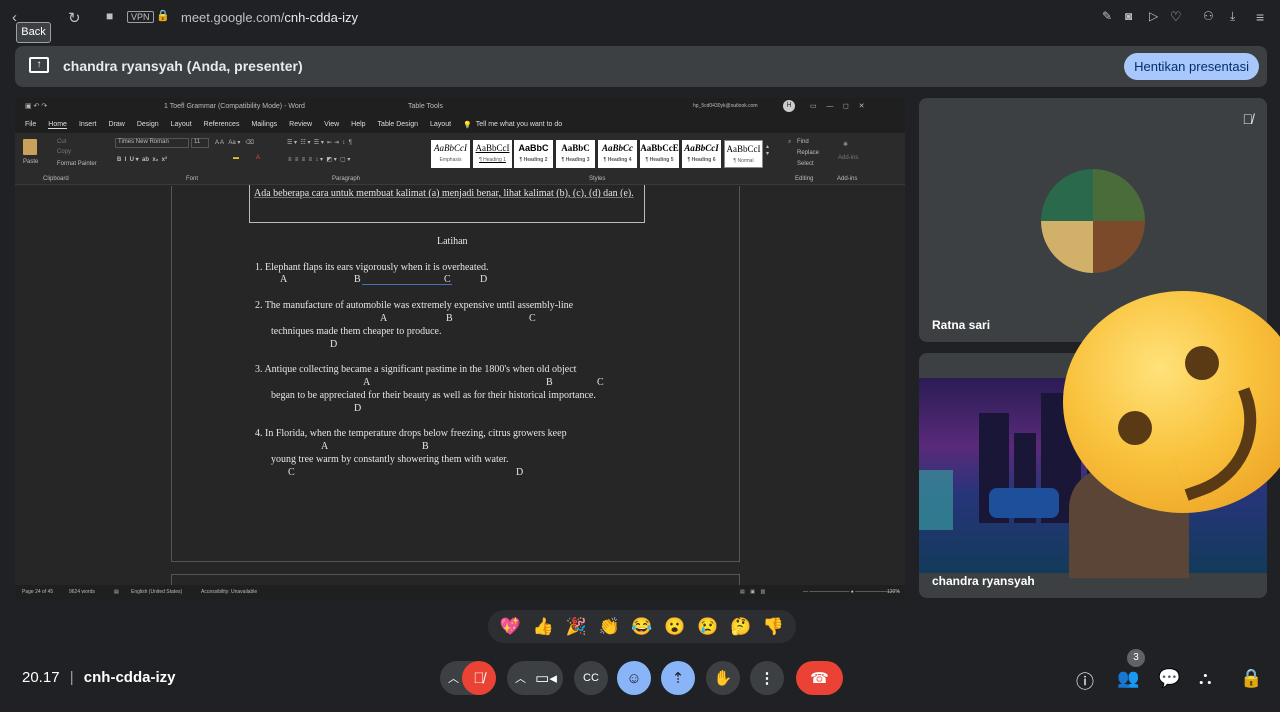 Image resolution: width=1280 pixels, height=712 pixels. Describe the element at coordinates (479, 678) in the screenshot. I see `mic-off-button: 🎙̸` at that location.